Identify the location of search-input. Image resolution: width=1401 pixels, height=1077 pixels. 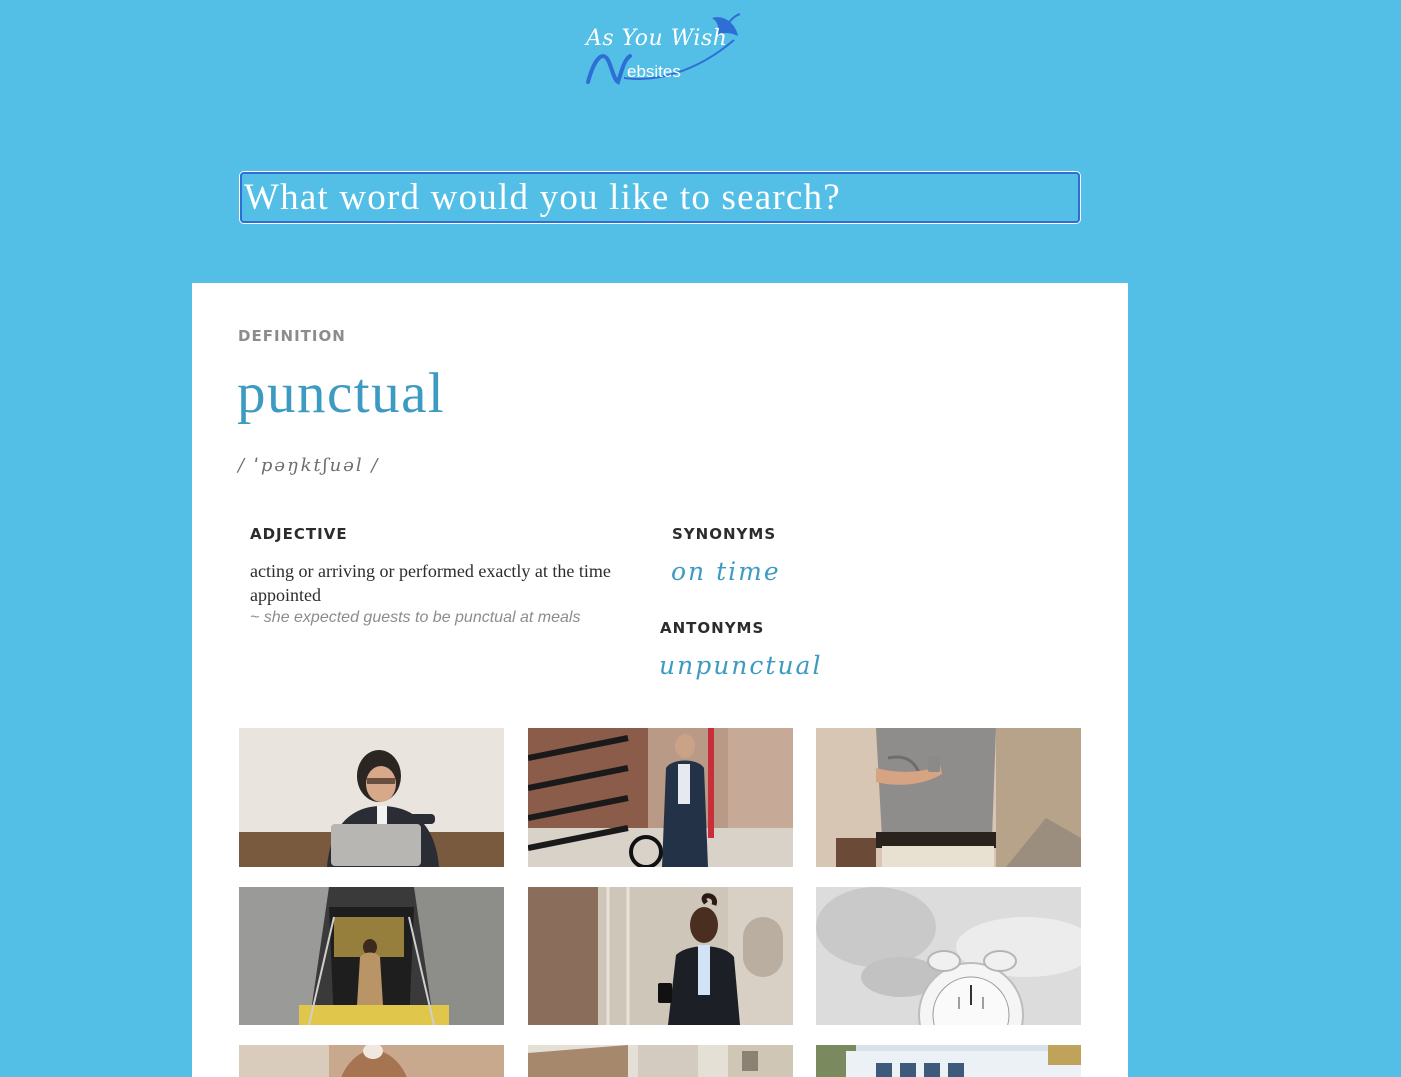
(660, 197).